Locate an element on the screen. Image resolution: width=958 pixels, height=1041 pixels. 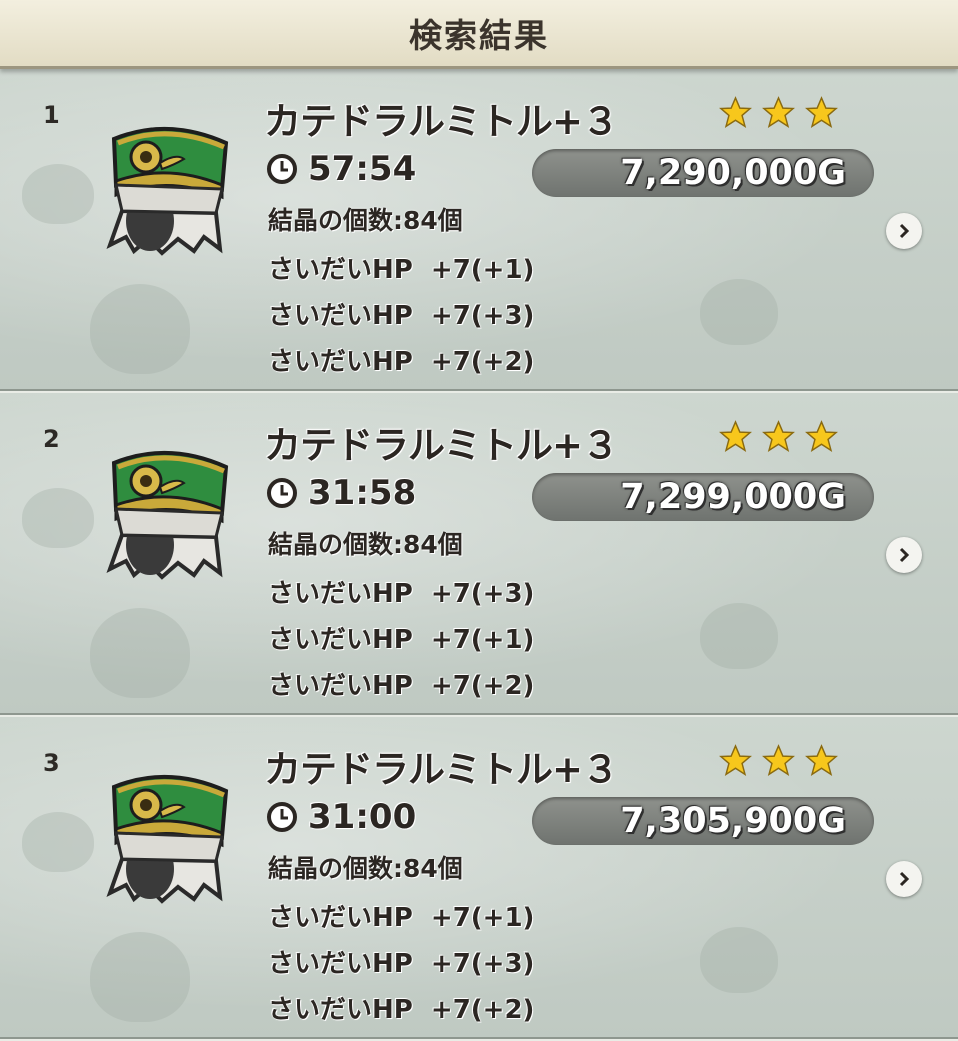
rank-number: 3 is located at coordinates (51, 763).